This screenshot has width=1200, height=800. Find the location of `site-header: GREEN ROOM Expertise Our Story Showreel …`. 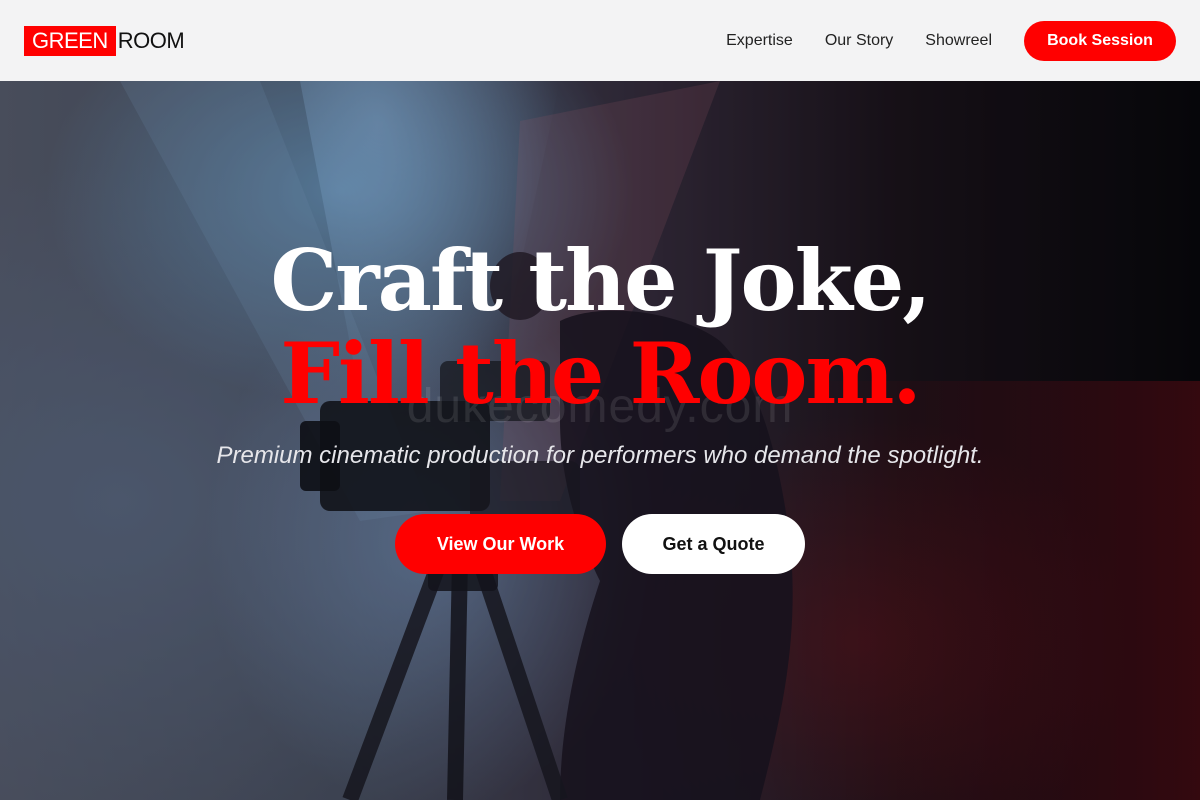

site-header: GREEN ROOM Expertise Our Story Showreel … is located at coordinates (600, 40).